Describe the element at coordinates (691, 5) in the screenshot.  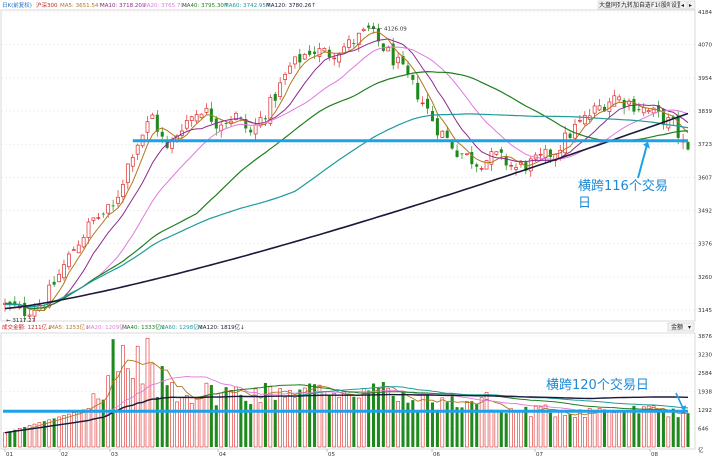
I see `toolbar-button: ▸` at that location.